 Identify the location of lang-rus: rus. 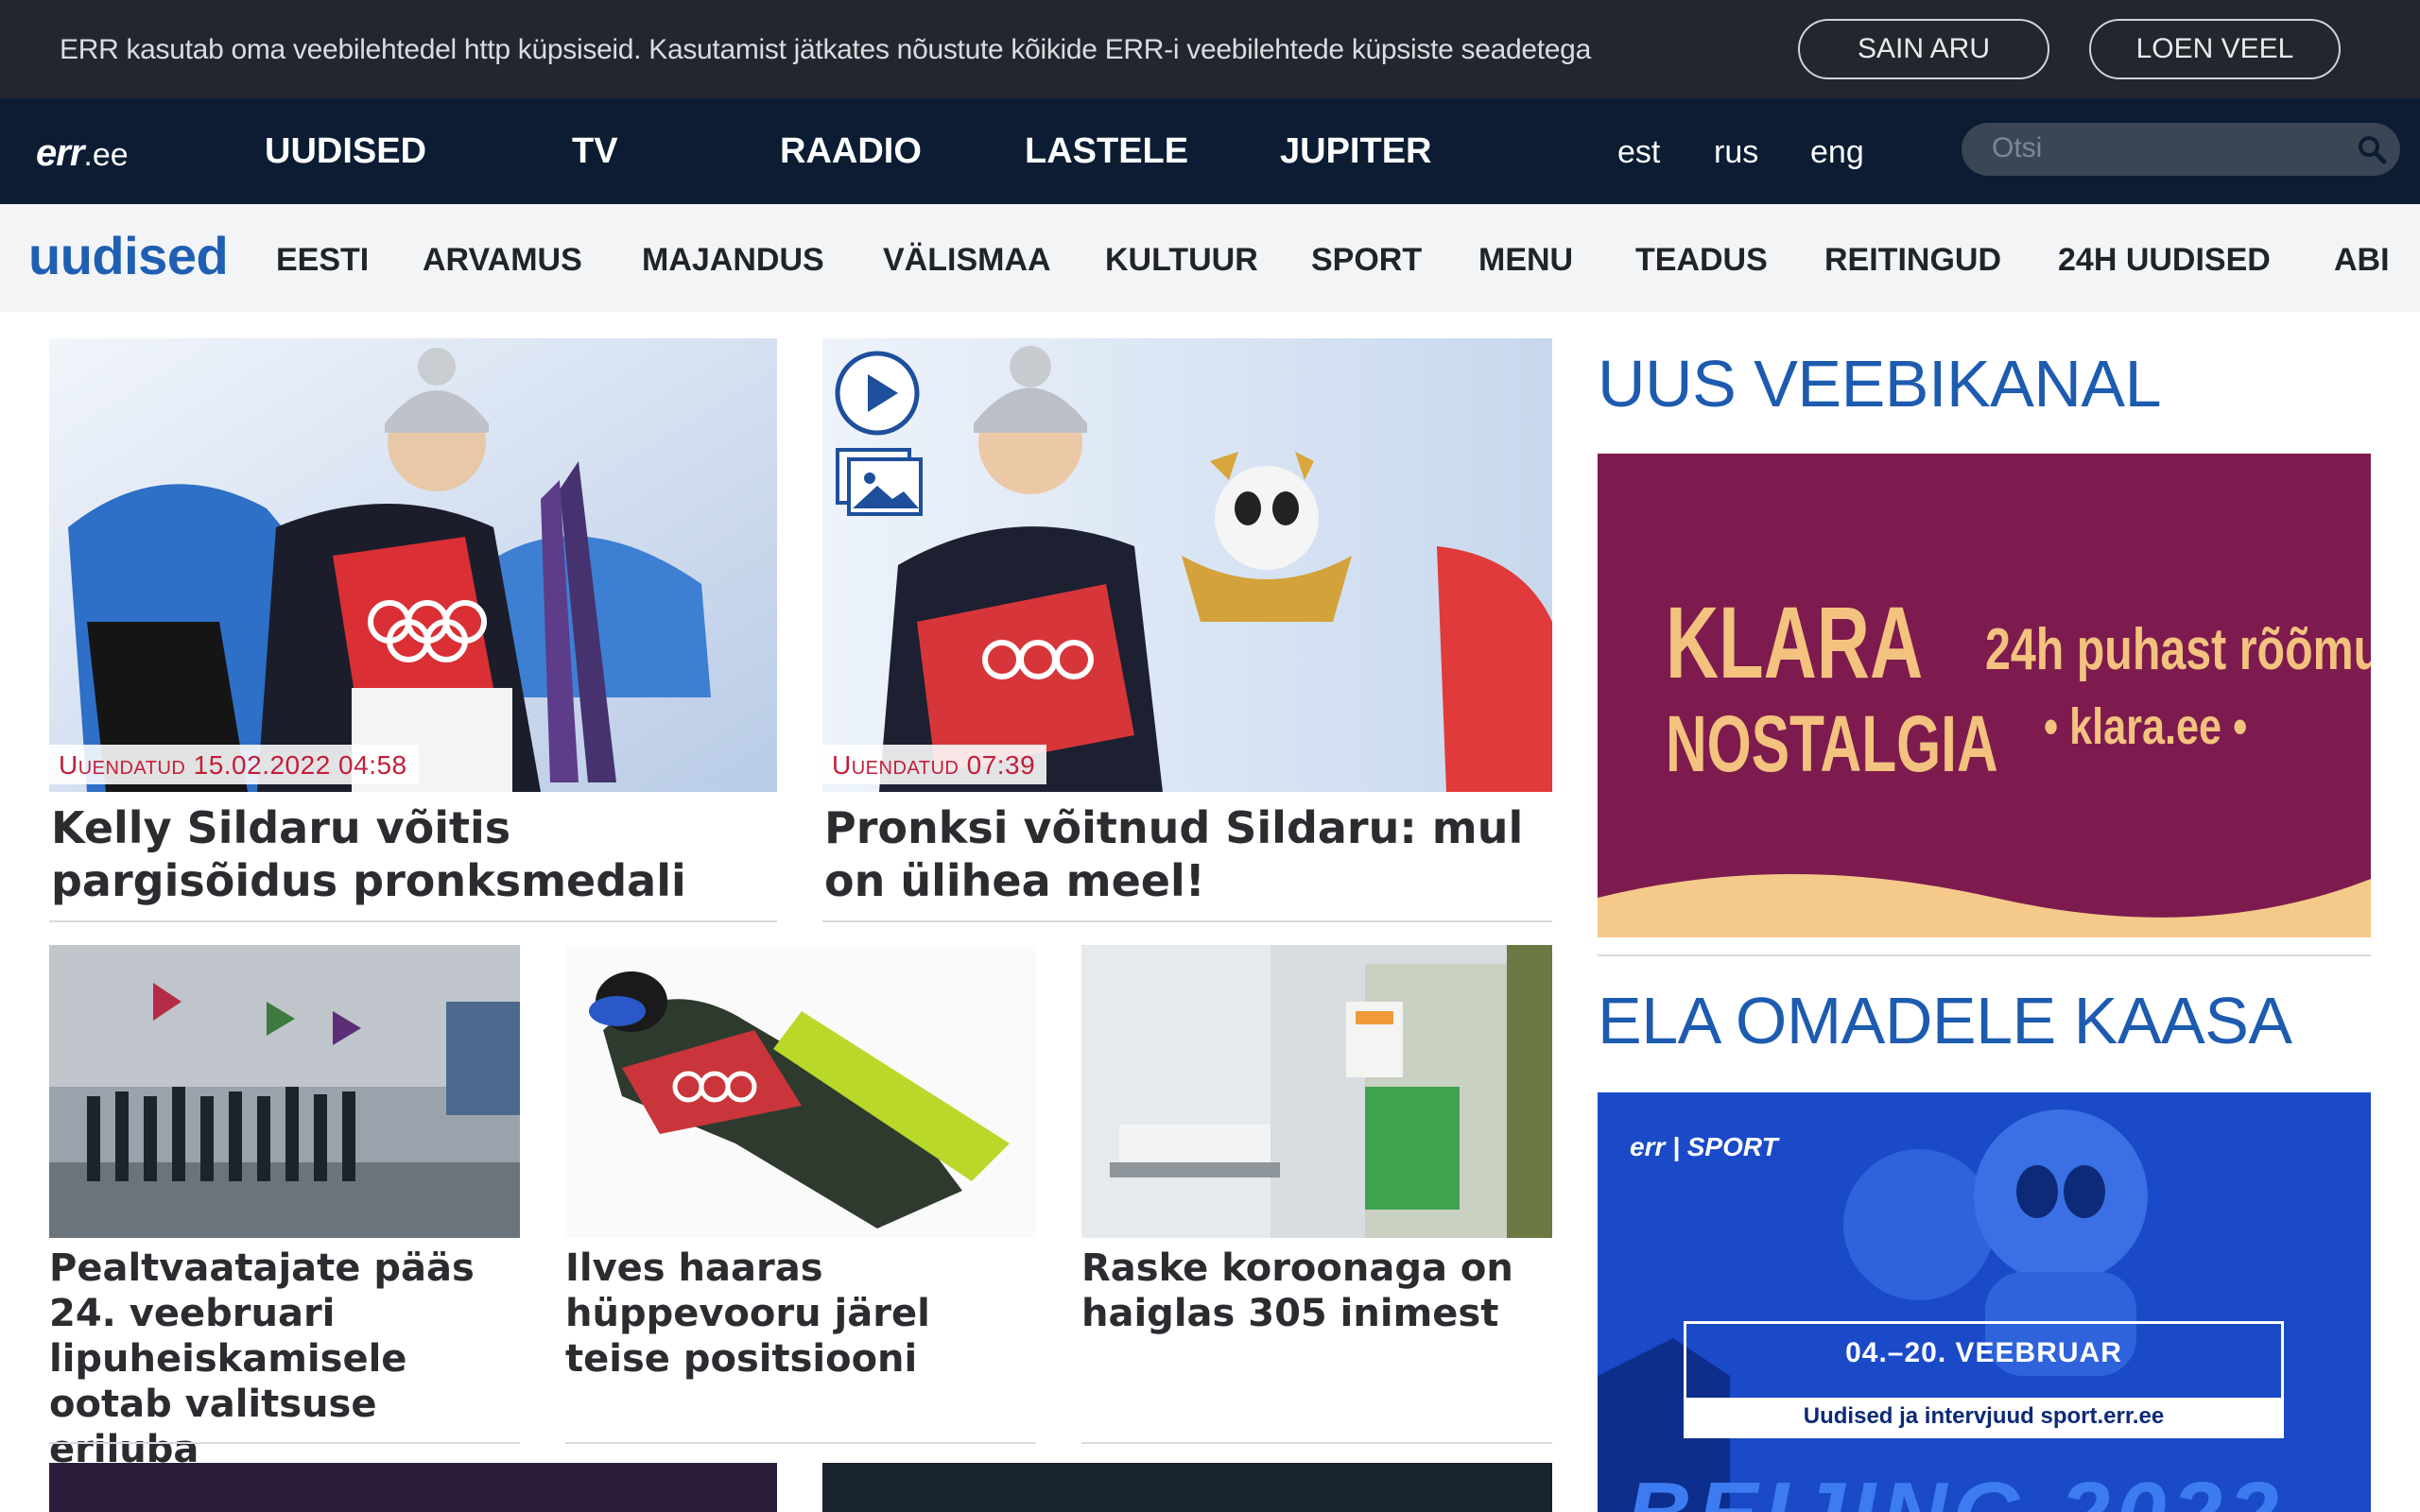
(1736, 152).